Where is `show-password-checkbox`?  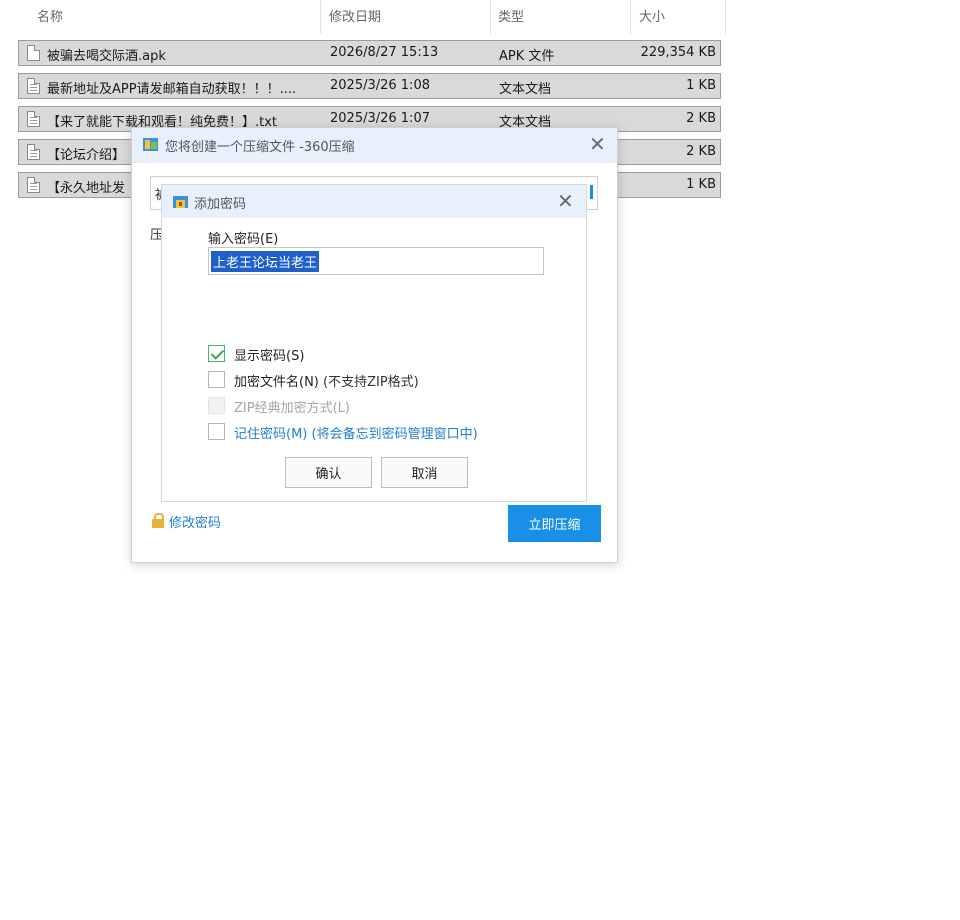 show-password-checkbox is located at coordinates (216, 353).